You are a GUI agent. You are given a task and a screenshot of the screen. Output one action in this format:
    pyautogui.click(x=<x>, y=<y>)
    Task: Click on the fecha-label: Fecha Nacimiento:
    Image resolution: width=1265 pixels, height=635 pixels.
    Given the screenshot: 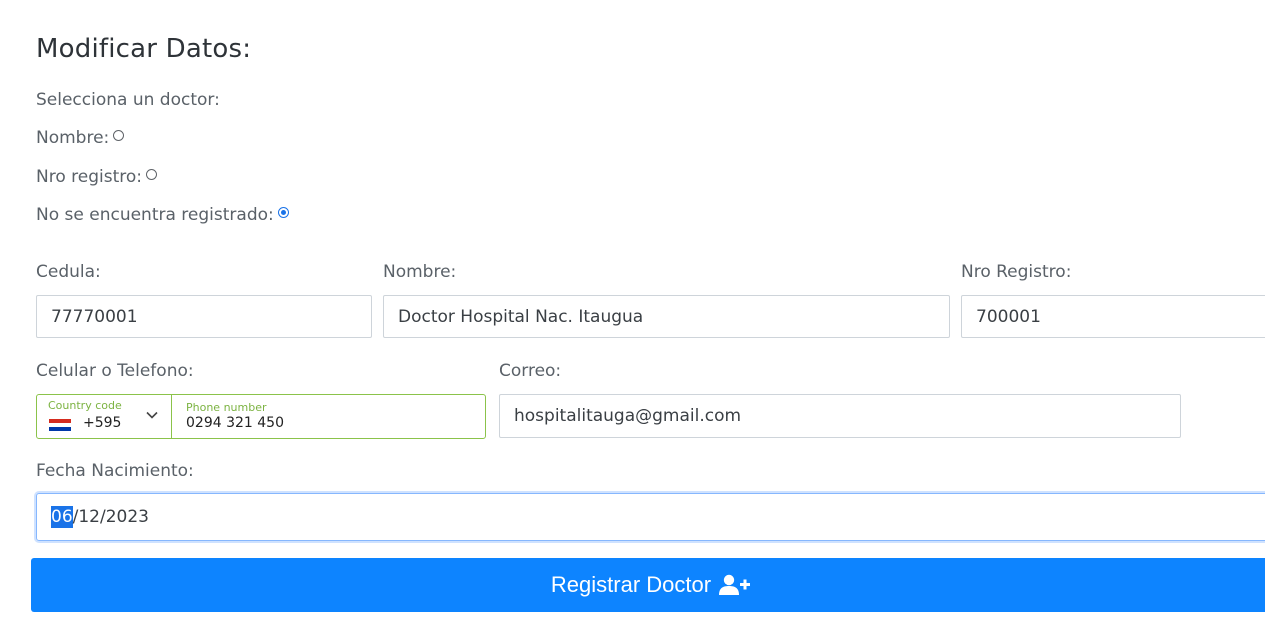 What is the action you would take?
    pyautogui.click(x=115, y=471)
    